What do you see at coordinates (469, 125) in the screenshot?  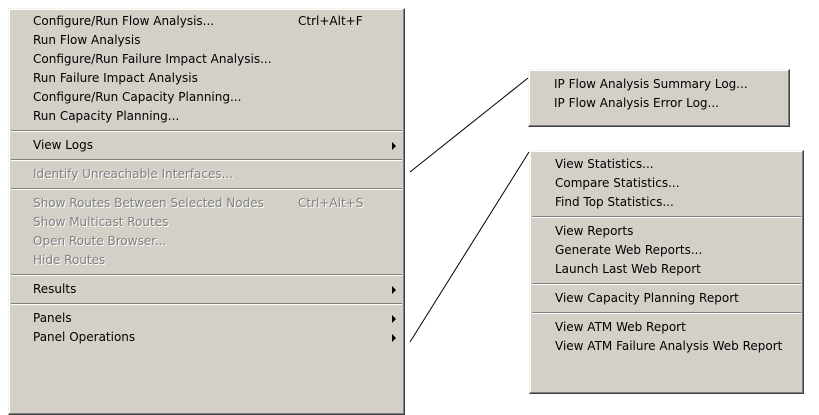 I see `view-logs-connector-line` at bounding box center [469, 125].